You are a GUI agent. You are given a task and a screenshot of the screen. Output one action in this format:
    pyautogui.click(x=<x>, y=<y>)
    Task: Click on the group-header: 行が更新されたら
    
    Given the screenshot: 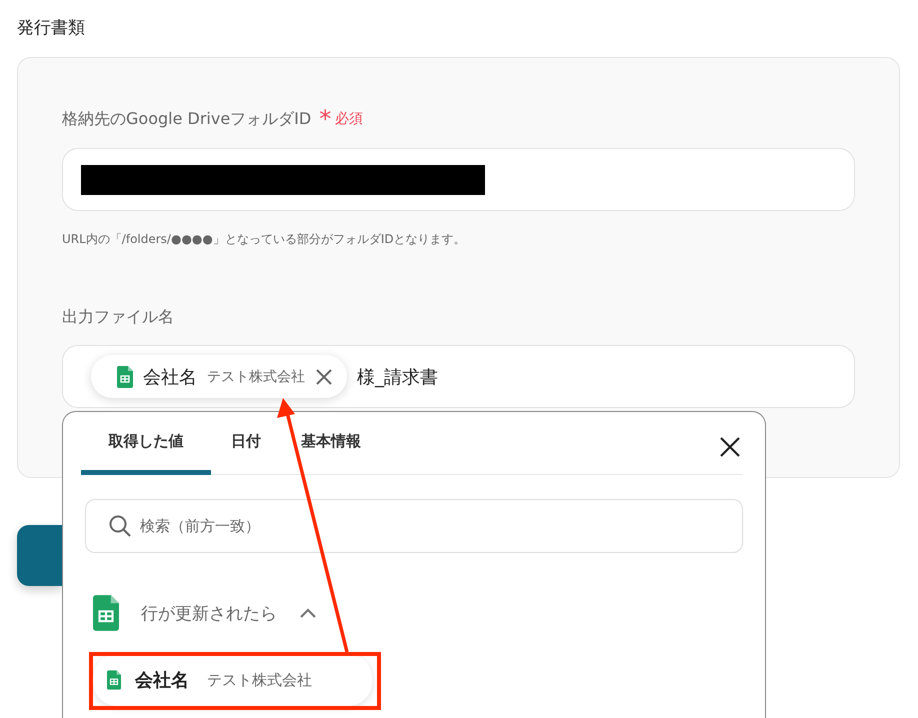 What is the action you would take?
    pyautogui.click(x=228, y=613)
    